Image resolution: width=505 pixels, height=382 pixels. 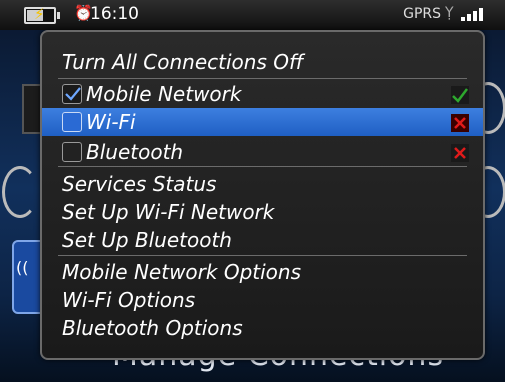 What do you see at coordinates (139, 184) in the screenshot?
I see `menu-item-label: Services Status` at bounding box center [139, 184].